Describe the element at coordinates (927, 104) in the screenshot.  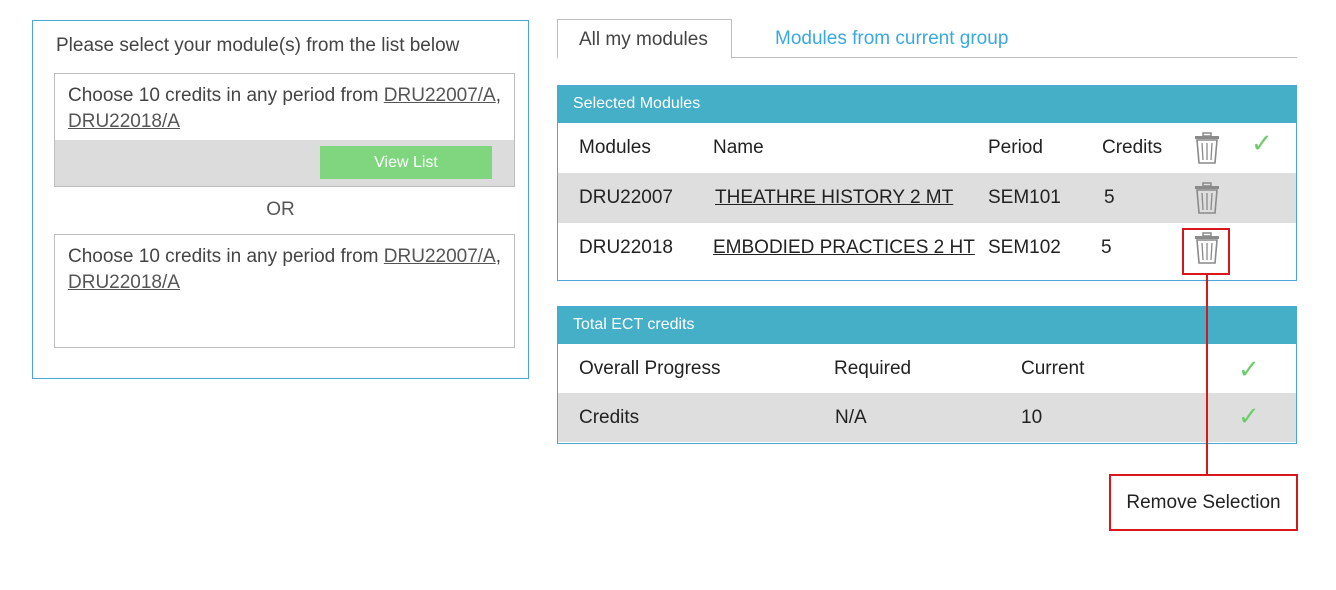
I see `selected-modules-header: Selected Modules` at that location.